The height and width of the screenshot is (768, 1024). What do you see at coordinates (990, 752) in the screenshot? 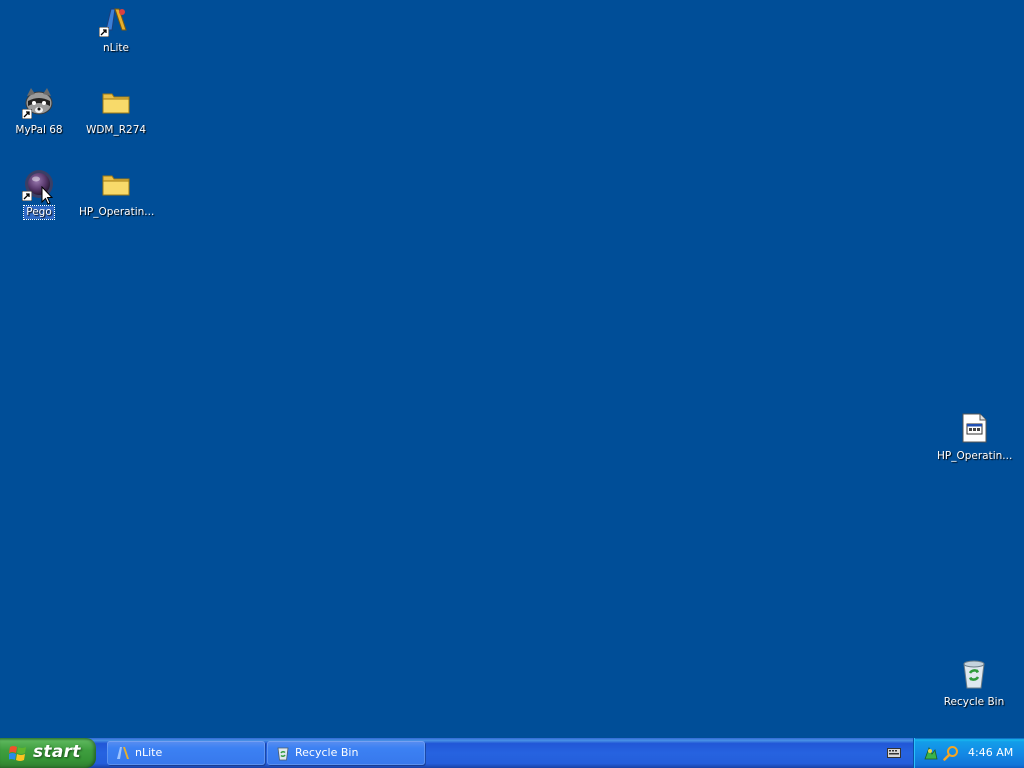
I see `clock: 4:46 AM` at bounding box center [990, 752].